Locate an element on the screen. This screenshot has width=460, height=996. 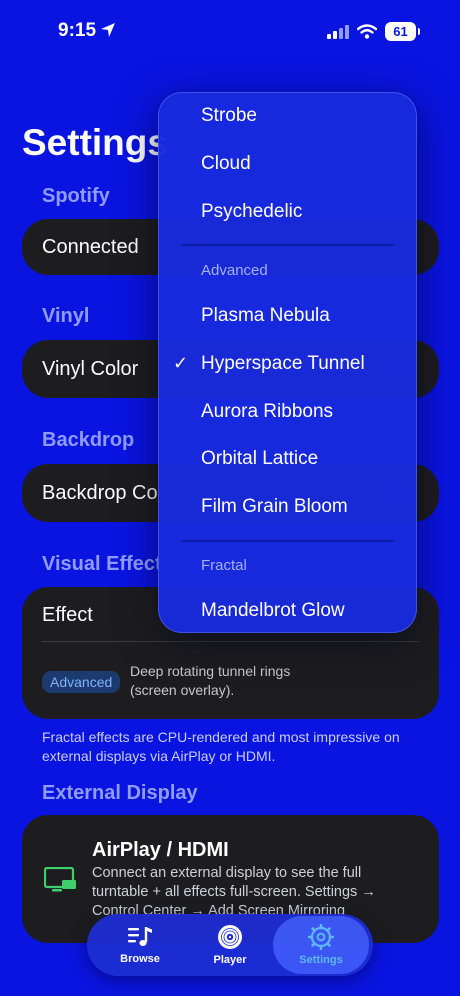
advanced-badge-label: Advanced is located at coordinates (81, 682).